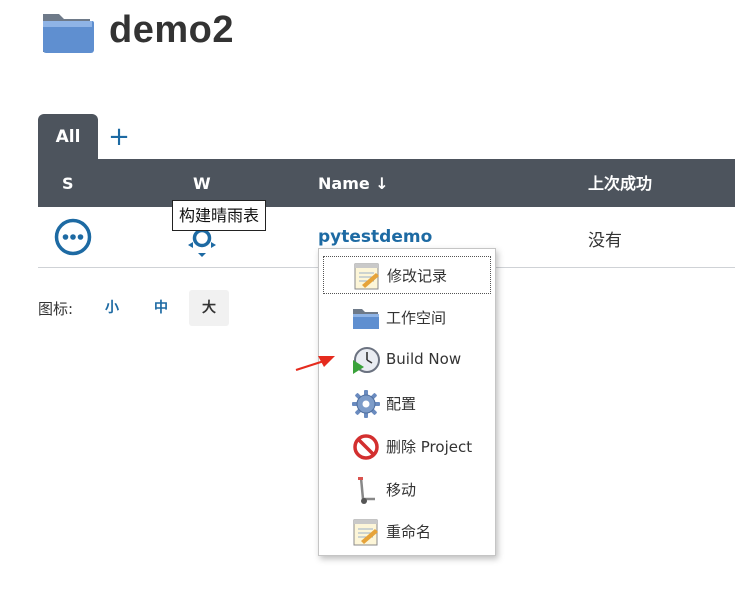 This screenshot has width=735, height=609. Describe the element at coordinates (366, 360) in the screenshot. I see `clock-play-icon` at that location.